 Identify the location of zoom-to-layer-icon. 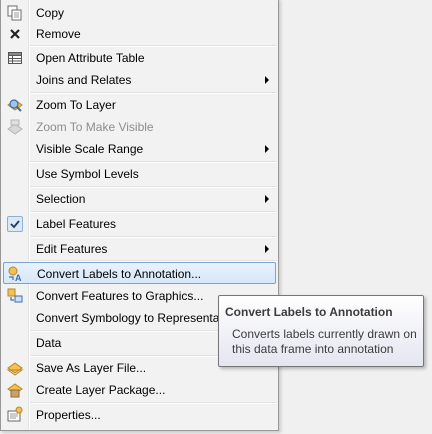
(15, 105).